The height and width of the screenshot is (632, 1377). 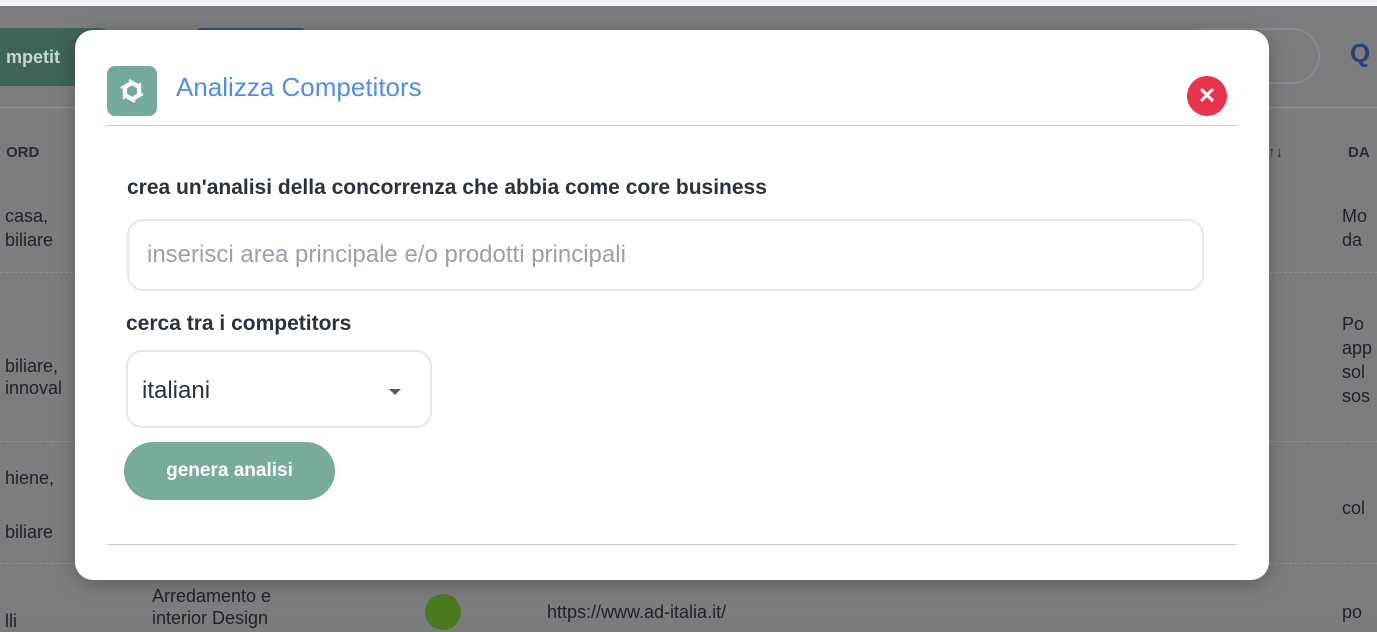 What do you see at coordinates (229, 471) in the screenshot?
I see `generate-analysis-button: genera analisi` at bounding box center [229, 471].